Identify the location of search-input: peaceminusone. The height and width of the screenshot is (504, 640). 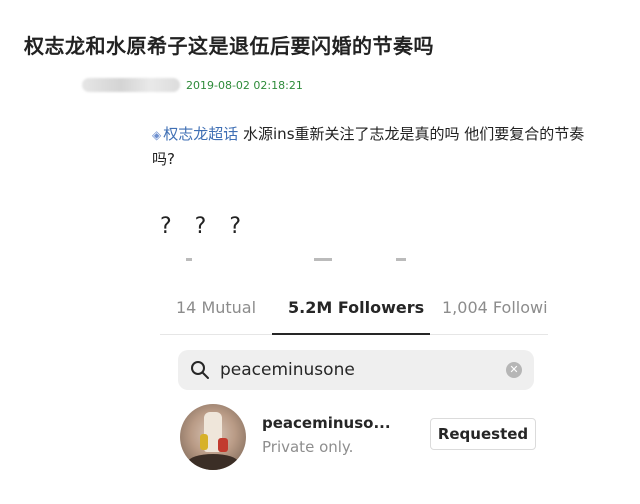
(287, 370).